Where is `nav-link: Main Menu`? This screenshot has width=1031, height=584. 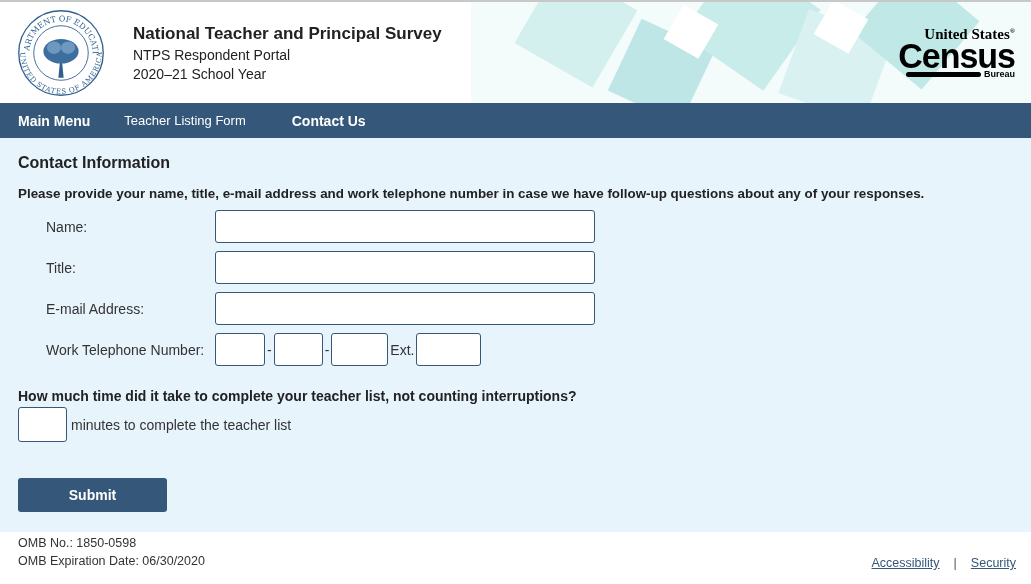
nav-link: Main Menu is located at coordinates (54, 120).